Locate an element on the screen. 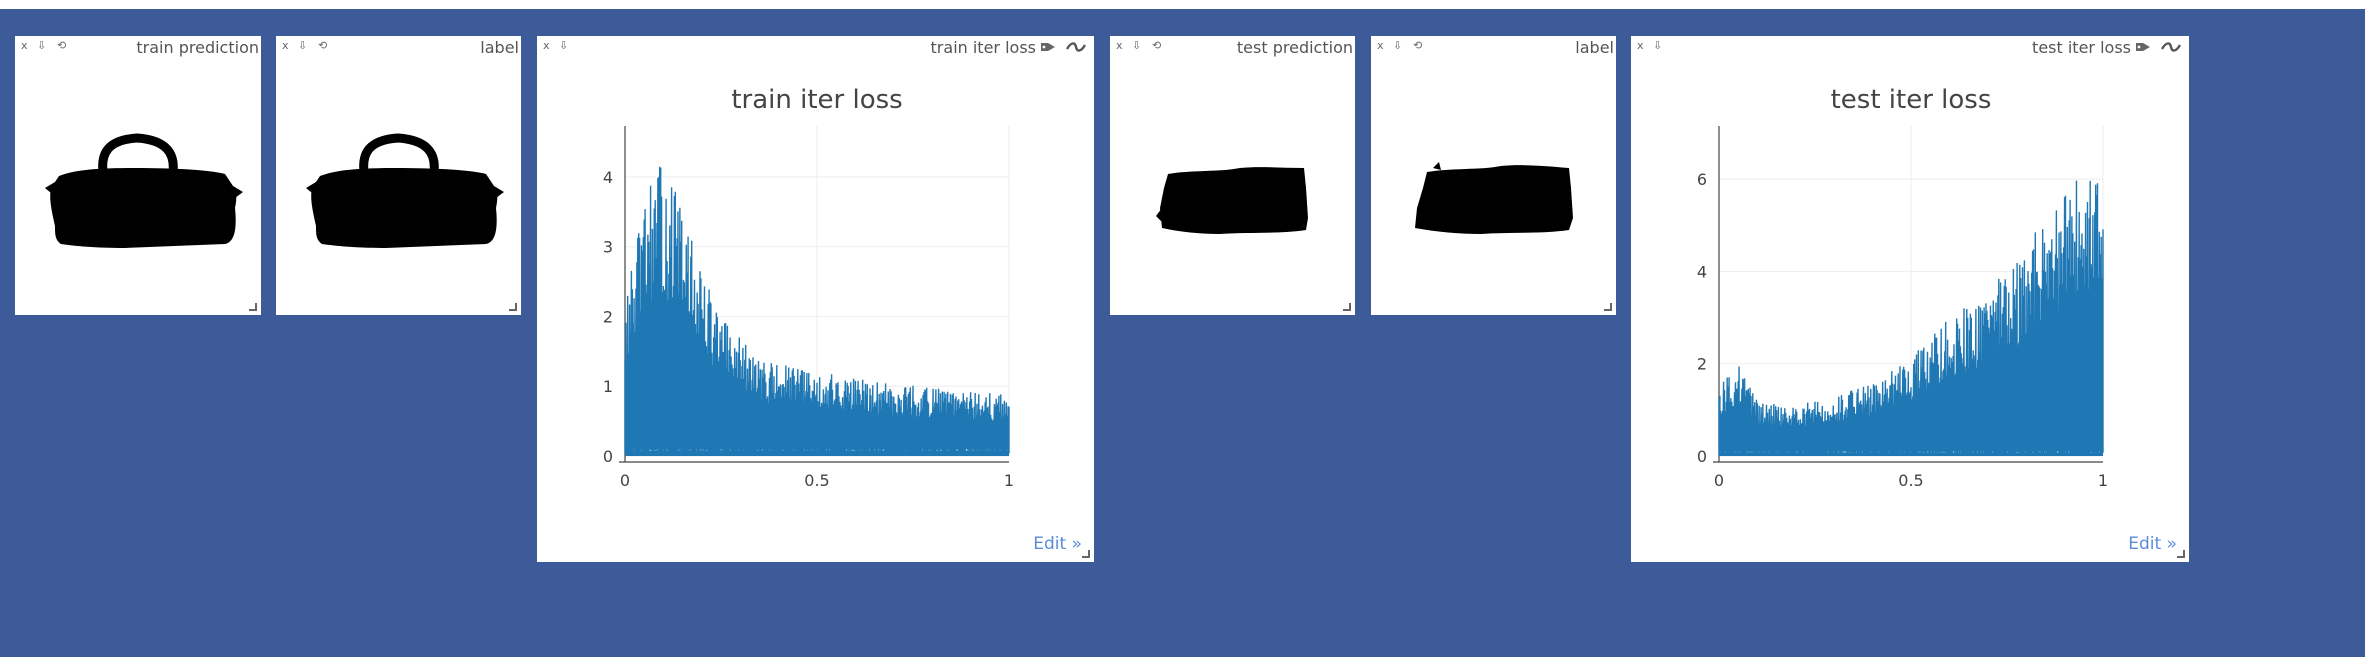 The image size is (2365, 657). pane-title: train prediction is located at coordinates (197, 47).